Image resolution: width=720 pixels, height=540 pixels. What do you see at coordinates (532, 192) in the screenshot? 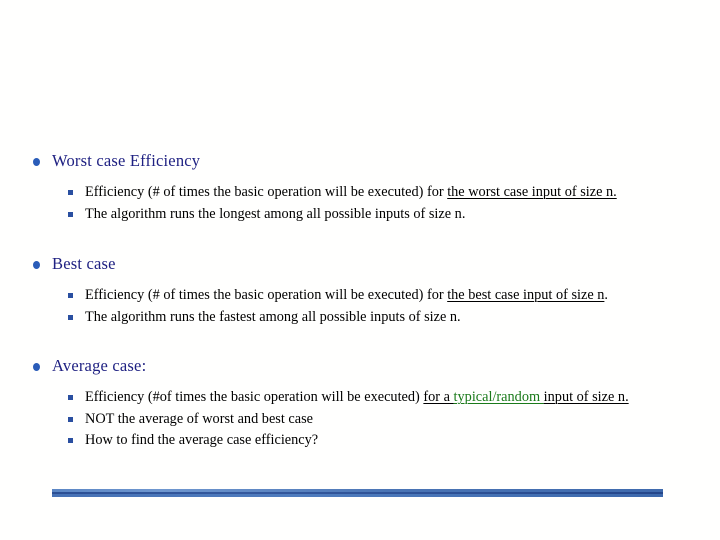
I see `item-text-underlined: the worst case input of size n.` at bounding box center [532, 192].